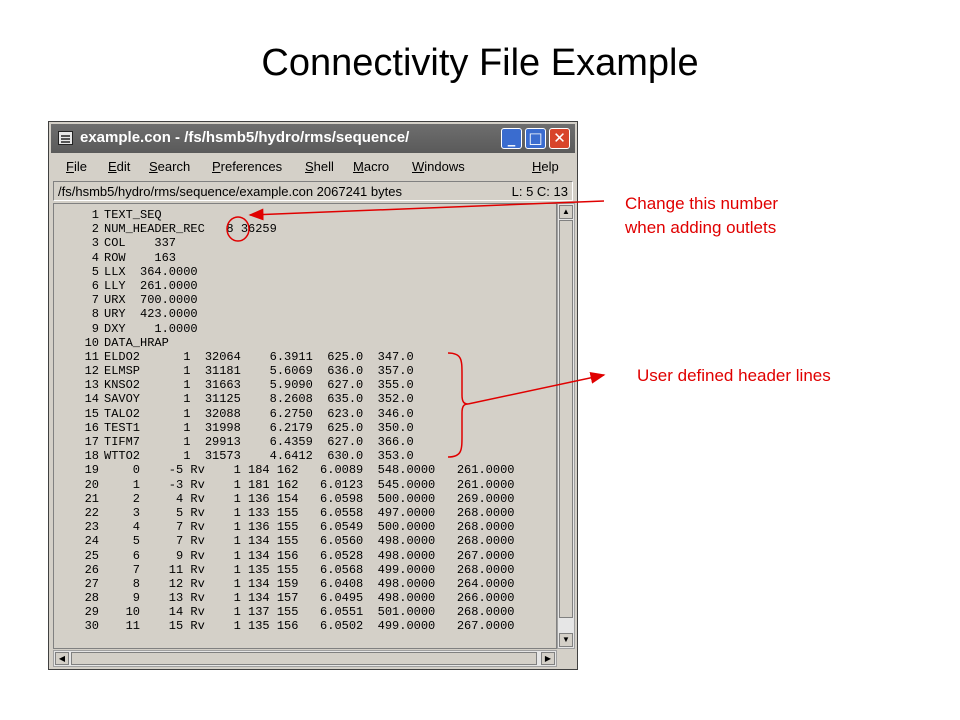 This screenshot has height=720, width=960. I want to click on header-lines-bracket, so click(458, 405).